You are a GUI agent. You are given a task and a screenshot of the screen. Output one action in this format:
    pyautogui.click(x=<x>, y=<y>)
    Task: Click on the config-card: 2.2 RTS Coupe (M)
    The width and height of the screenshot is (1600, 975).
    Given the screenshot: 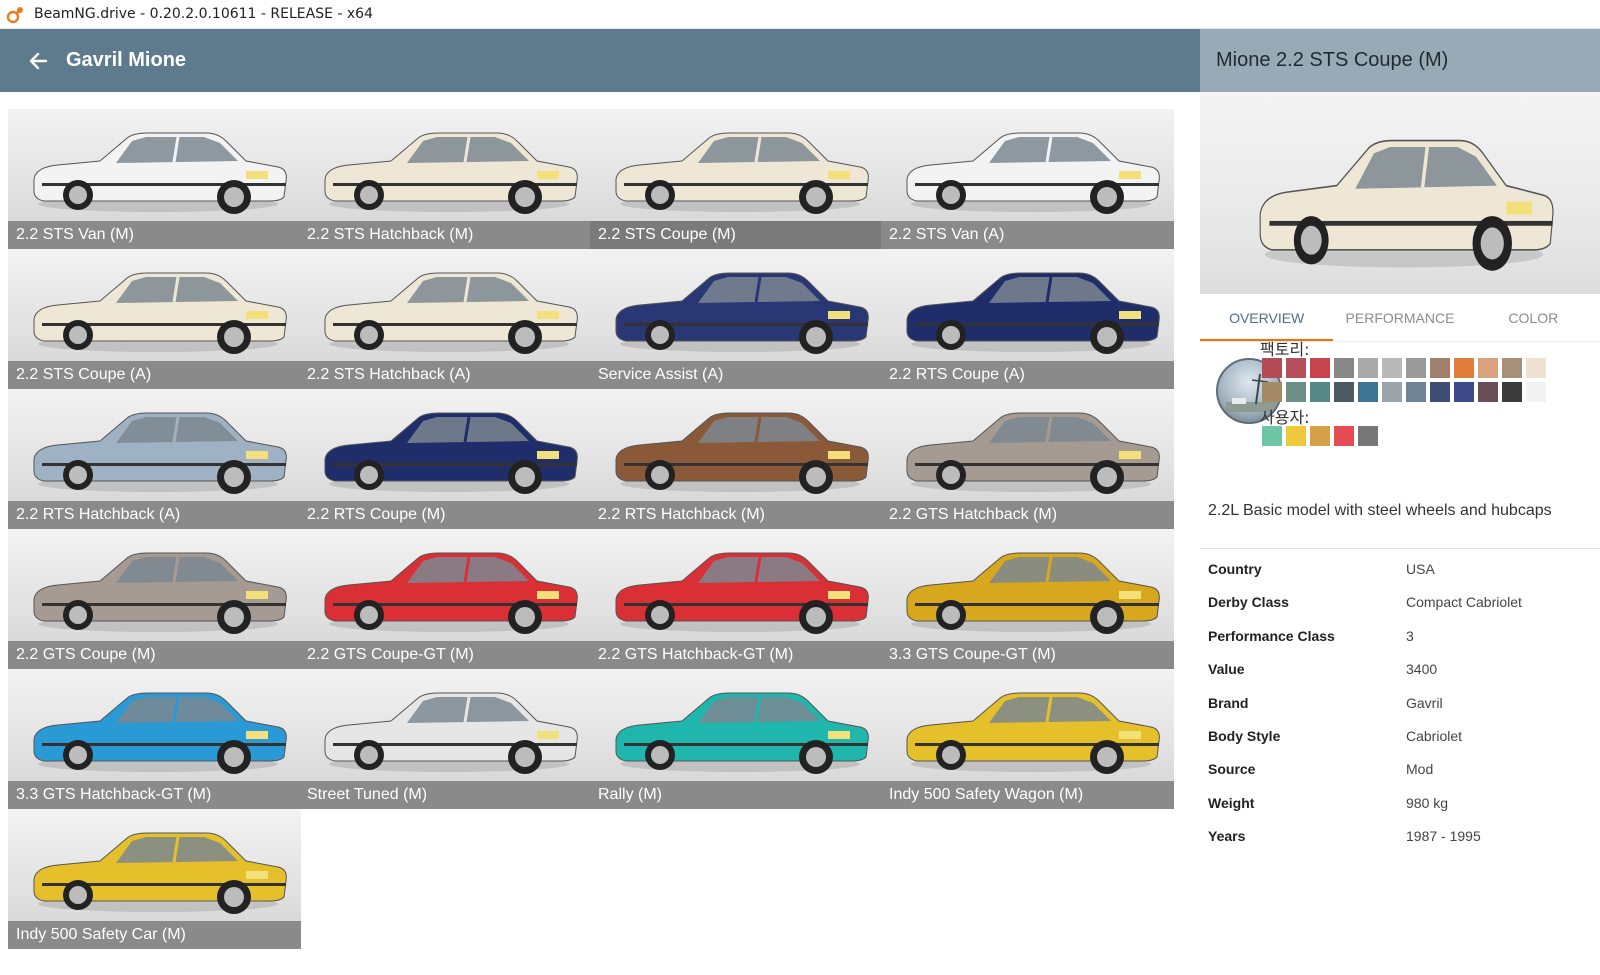 What is the action you would take?
    pyautogui.click(x=445, y=459)
    